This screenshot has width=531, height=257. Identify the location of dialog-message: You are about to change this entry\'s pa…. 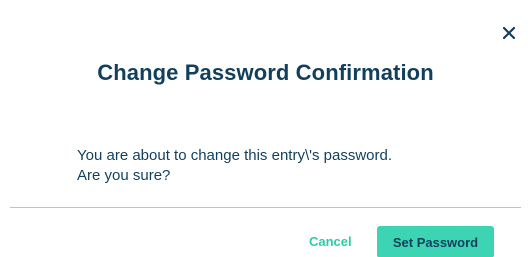
(287, 166).